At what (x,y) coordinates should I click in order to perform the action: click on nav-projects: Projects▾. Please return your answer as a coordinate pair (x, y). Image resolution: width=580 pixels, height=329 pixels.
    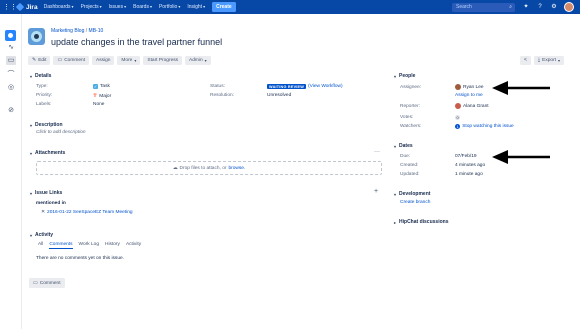
    Looking at the image, I should click on (91, 7).